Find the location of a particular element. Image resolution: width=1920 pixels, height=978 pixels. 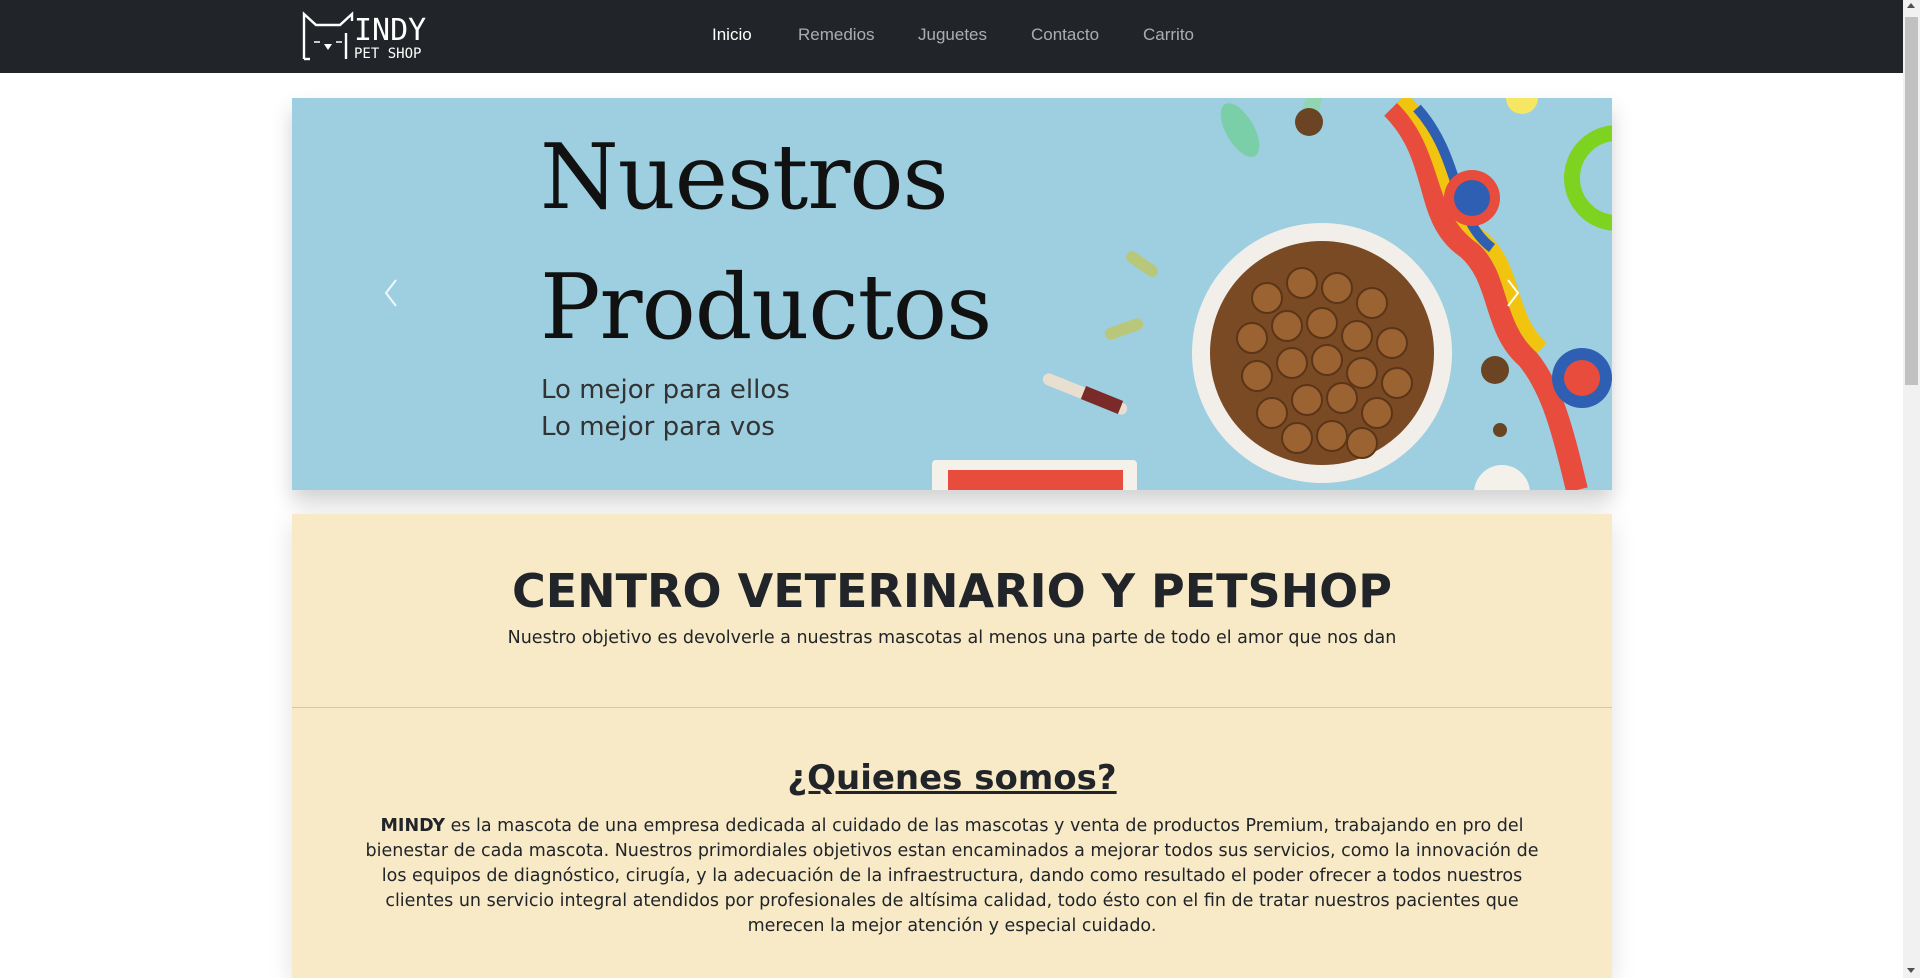

slide-title-line2: Productos is located at coordinates (766, 307).